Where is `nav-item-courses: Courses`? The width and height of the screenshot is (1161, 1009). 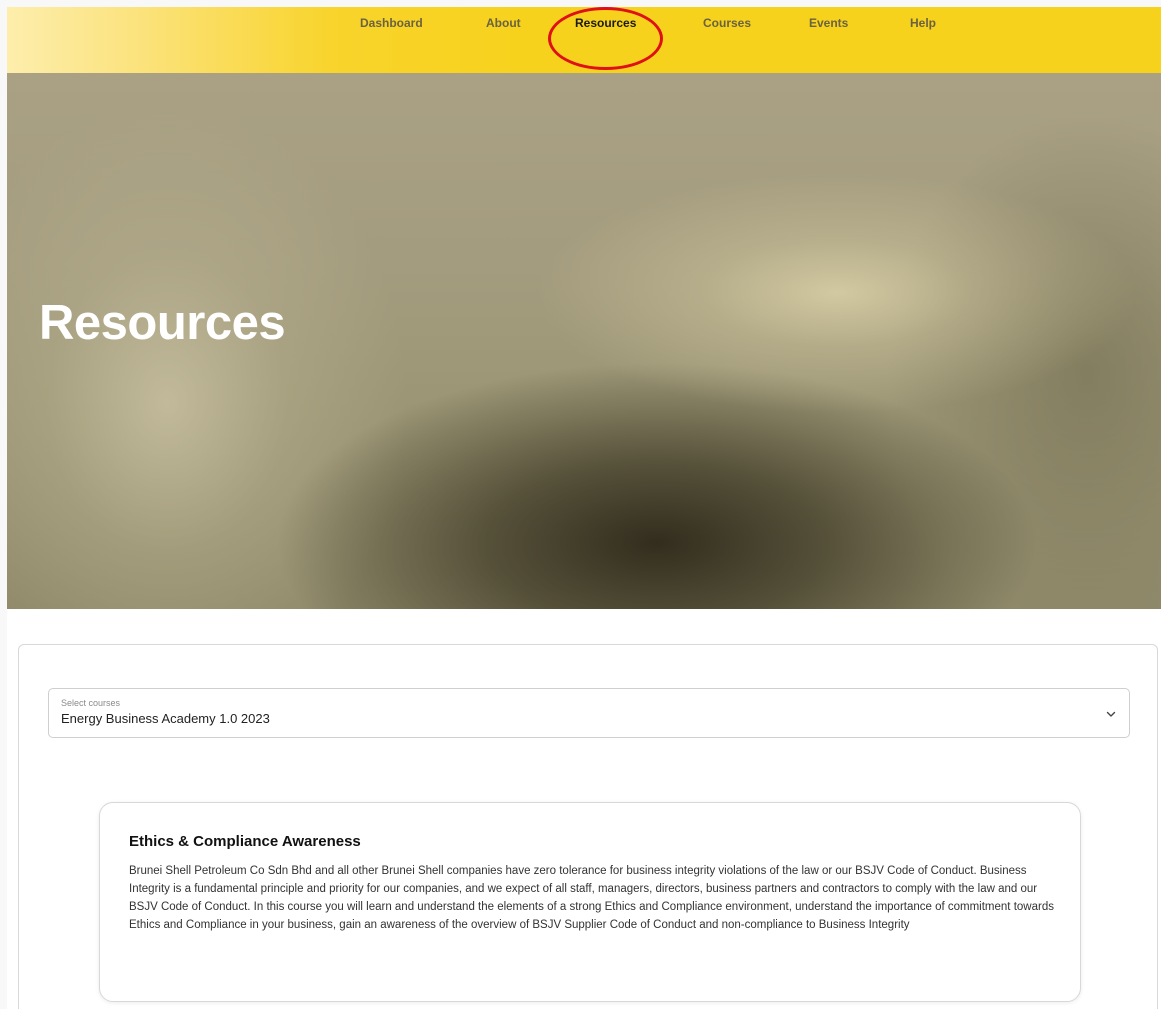 nav-item-courses: Courses is located at coordinates (727, 23).